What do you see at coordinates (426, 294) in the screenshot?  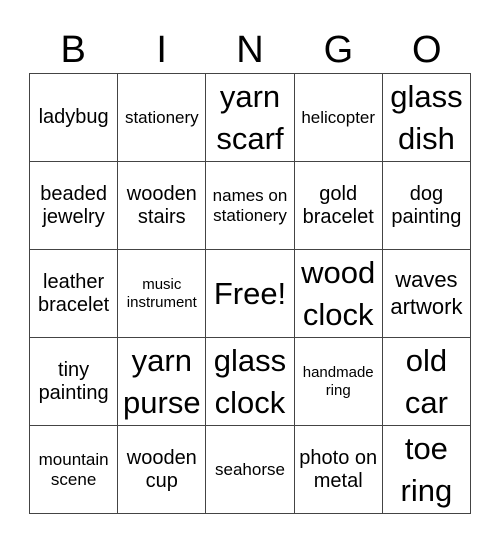 I see `bingo-cell: waves artwork` at bounding box center [426, 294].